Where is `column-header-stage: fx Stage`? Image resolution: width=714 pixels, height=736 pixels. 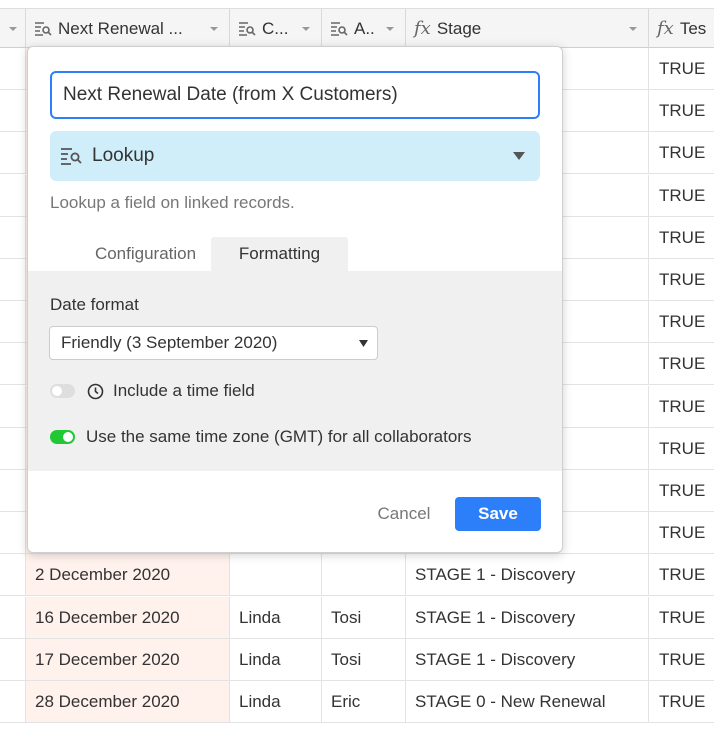 column-header-stage: fx Stage is located at coordinates (527, 28).